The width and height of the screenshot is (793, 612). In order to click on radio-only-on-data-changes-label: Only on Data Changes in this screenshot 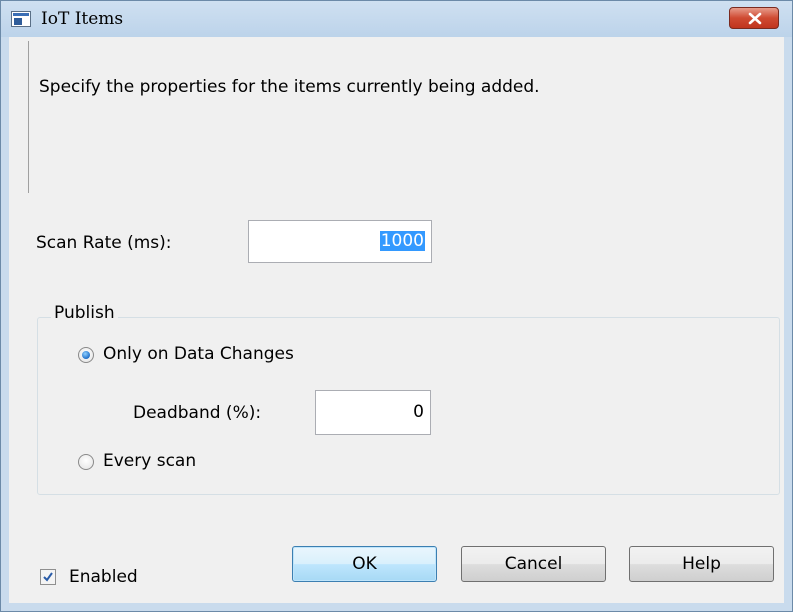, I will do `click(198, 354)`.